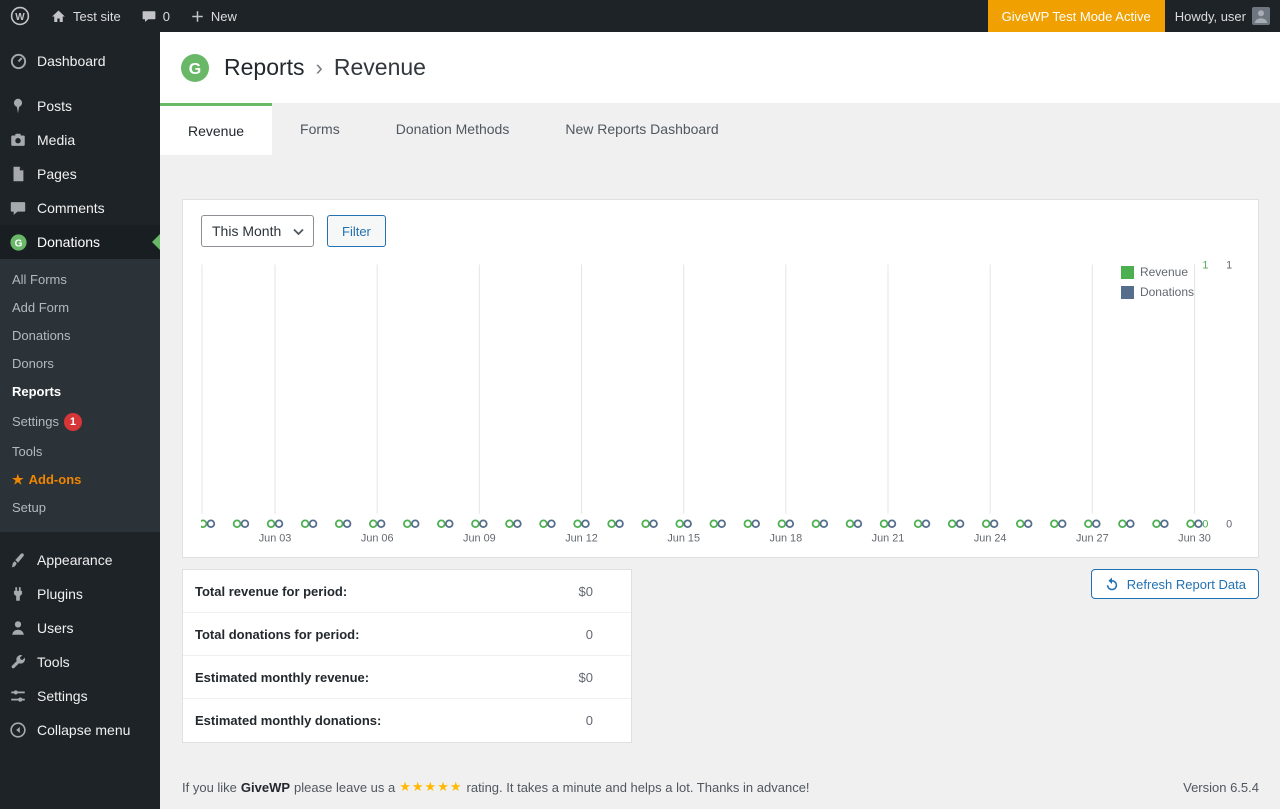 The width and height of the screenshot is (1280, 809). Describe the element at coordinates (33, 363) in the screenshot. I see `submenu-label: Donors` at that location.